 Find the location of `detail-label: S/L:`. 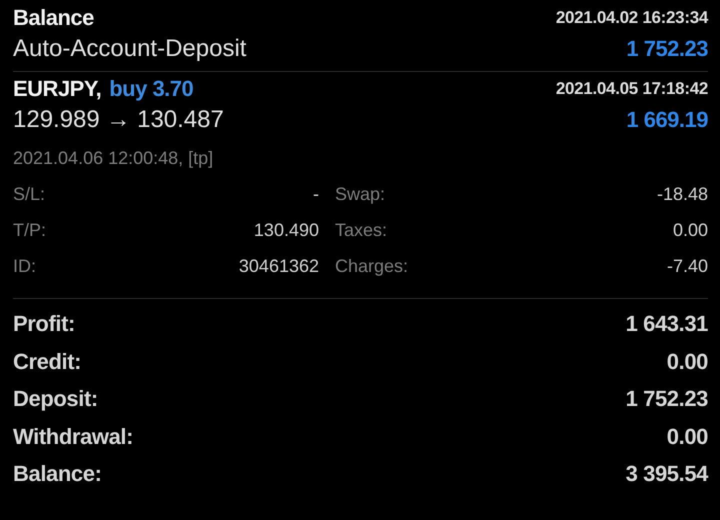

detail-label: S/L: is located at coordinates (29, 194).